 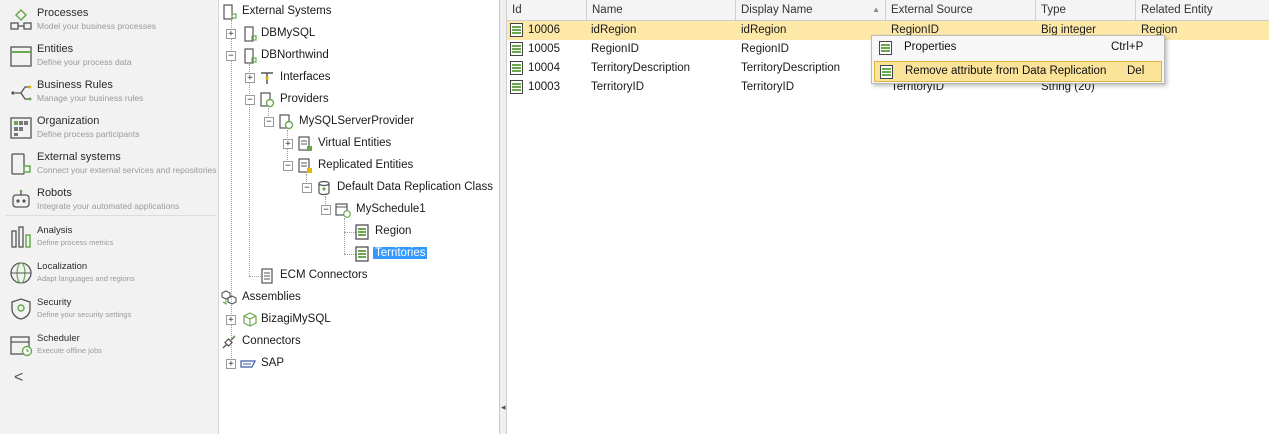 What do you see at coordinates (930, 47) in the screenshot?
I see `menu-item-label: Properties` at bounding box center [930, 47].